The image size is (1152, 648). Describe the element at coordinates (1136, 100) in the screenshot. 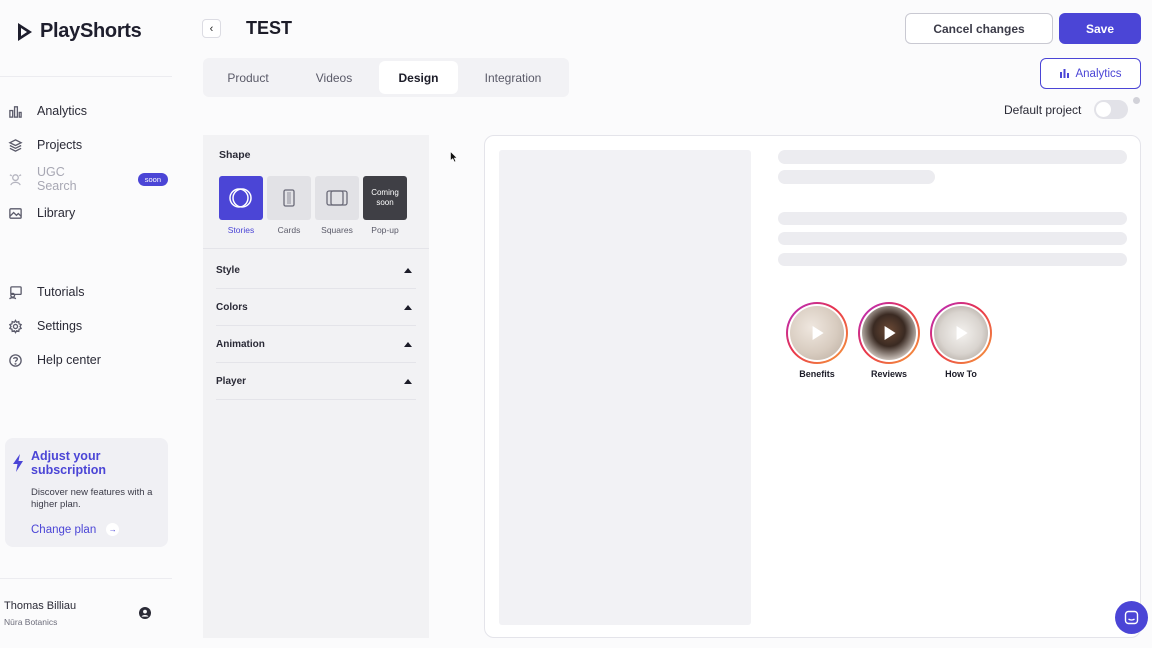

I see `info-icon` at that location.